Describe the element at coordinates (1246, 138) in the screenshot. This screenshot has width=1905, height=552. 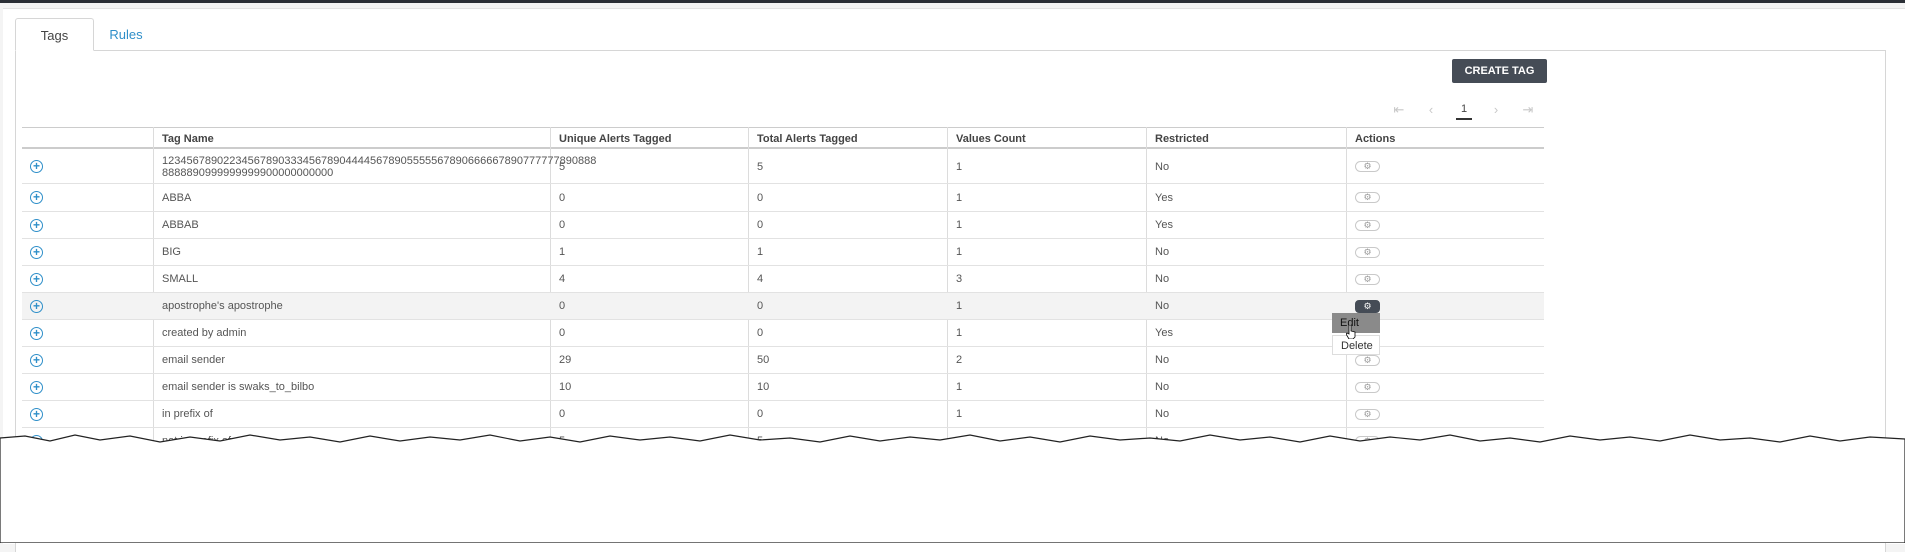
I see `header-restricted: Restricted` at that location.